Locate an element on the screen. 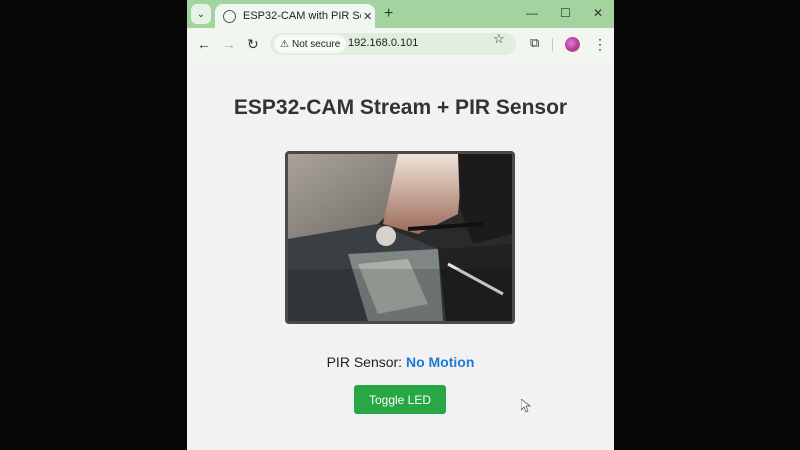  menu-kebab-icon: ⋮ is located at coordinates (600, 44).